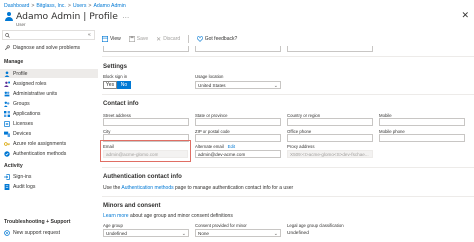  What do you see at coordinates (48, 35) in the screenshot?
I see `sidebar-search-input` at bounding box center [48, 35].